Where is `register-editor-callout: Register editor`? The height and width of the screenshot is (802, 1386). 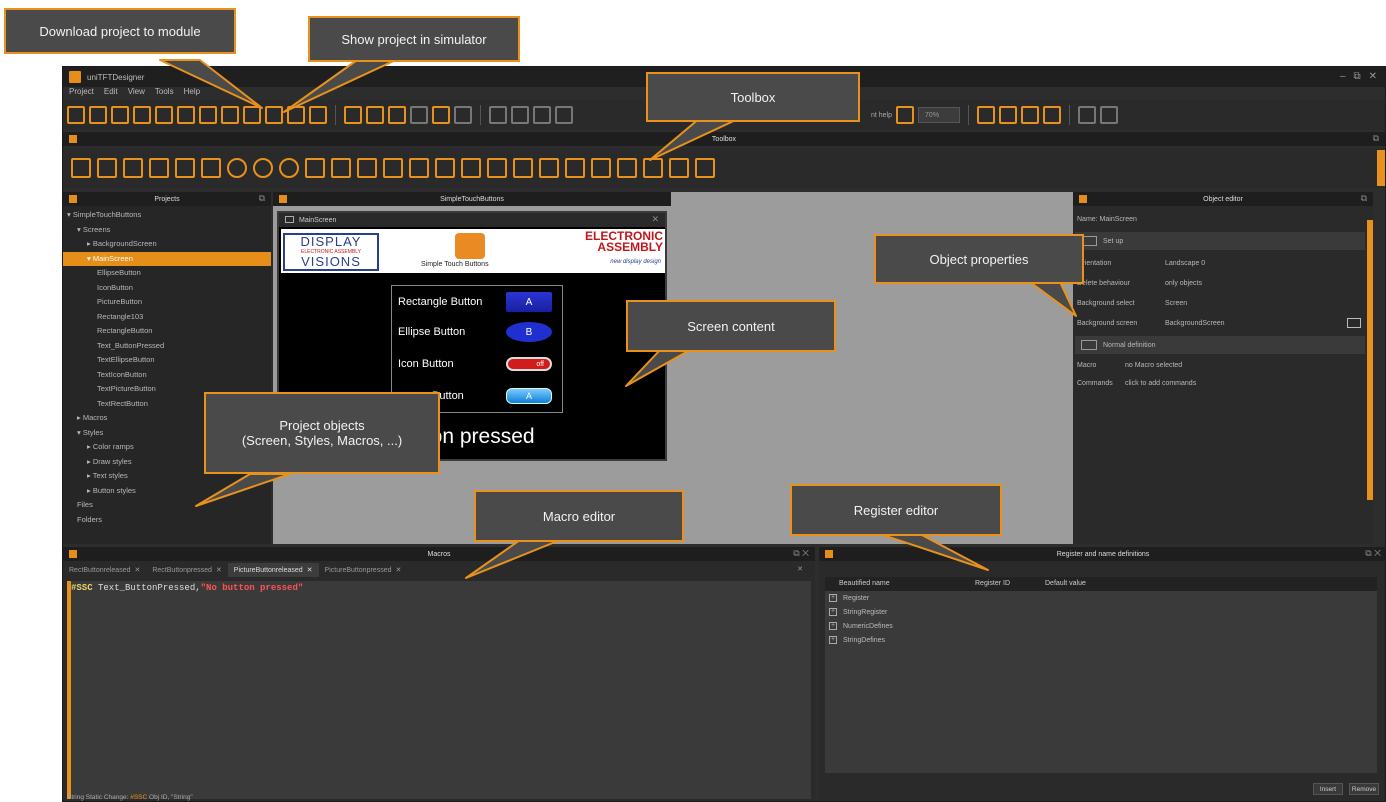
register-editor-callout: Register editor is located at coordinates (896, 510).